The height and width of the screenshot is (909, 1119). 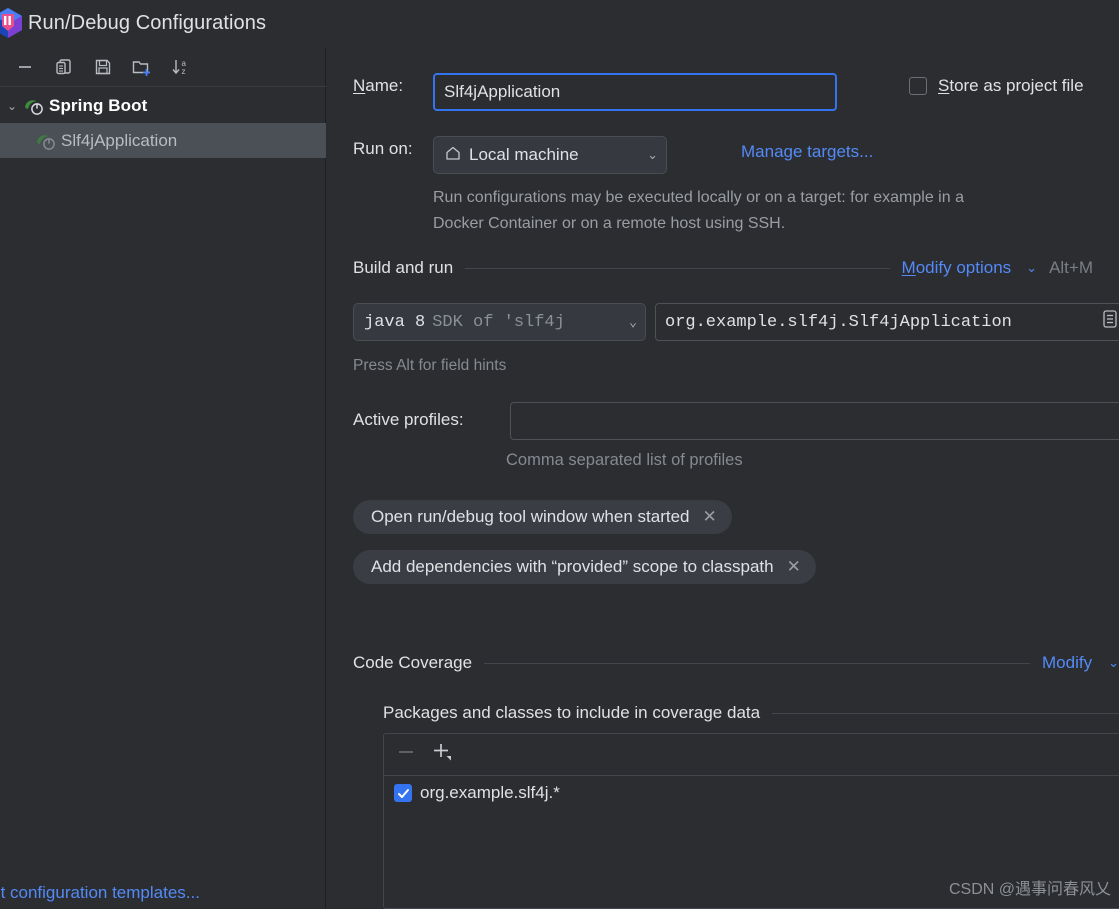 I want to click on new-folder-button, so click(x=142, y=67).